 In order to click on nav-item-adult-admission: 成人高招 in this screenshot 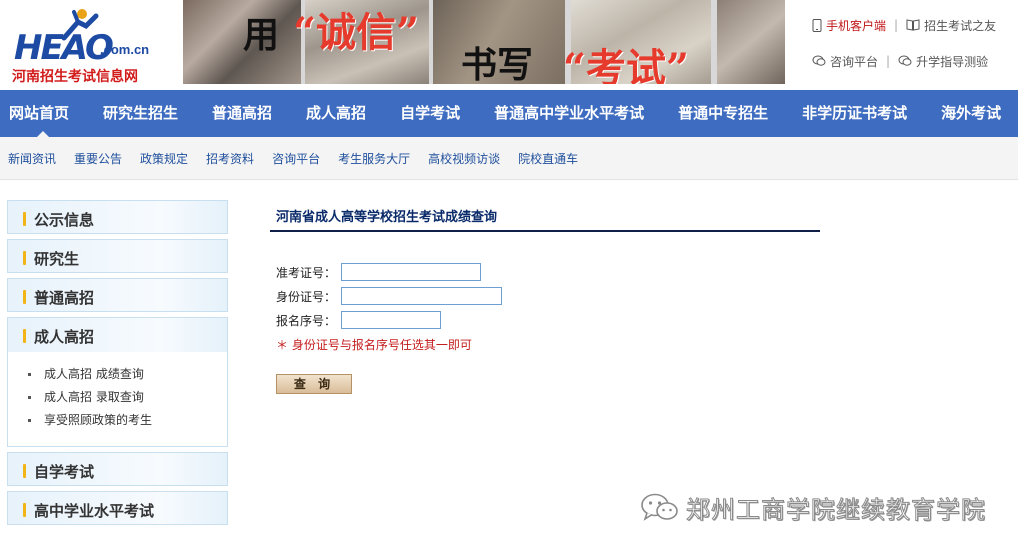, I will do `click(336, 113)`.